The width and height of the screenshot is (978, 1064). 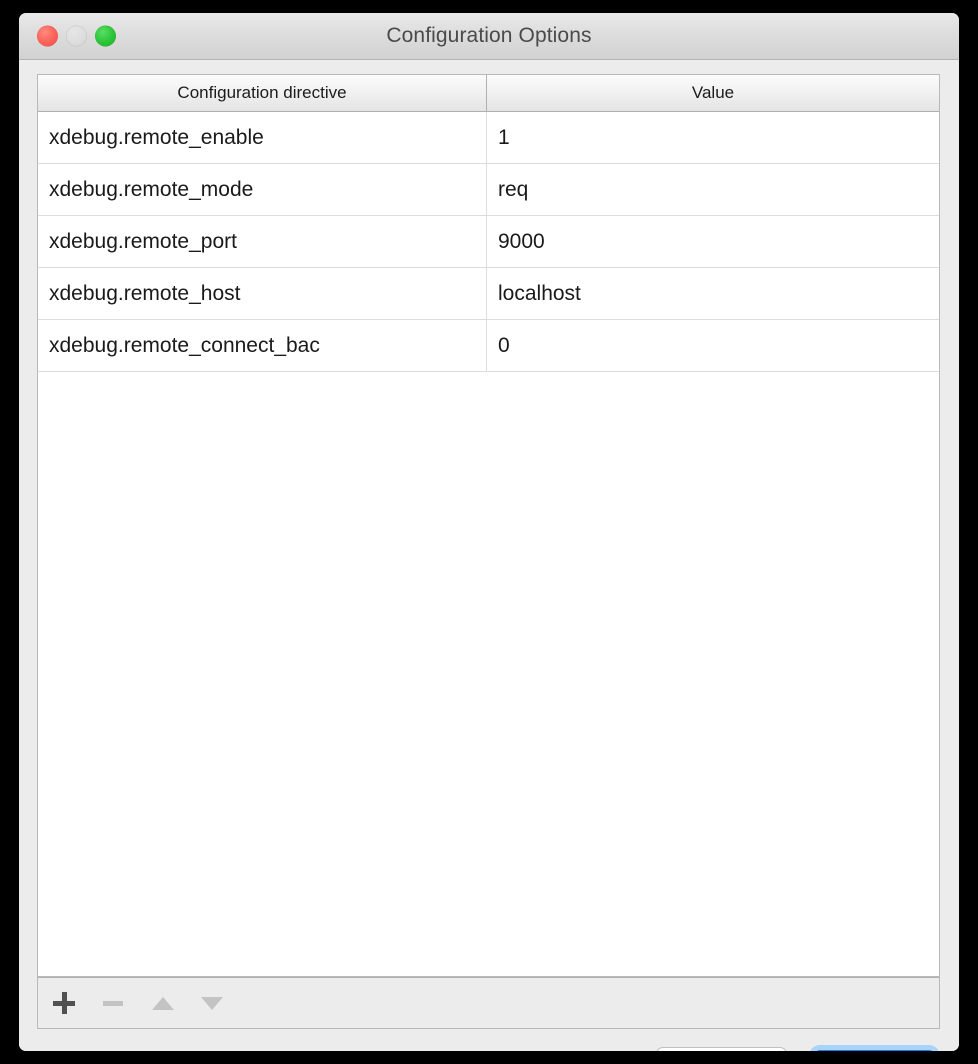 I want to click on minus-icon, so click(x=113, y=1003).